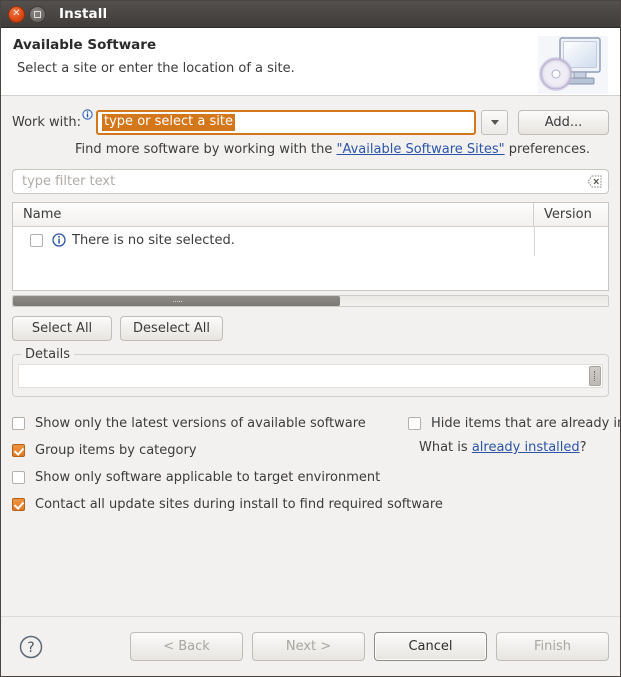  Describe the element at coordinates (168, 122) in the screenshot. I see `work-with-value: type or select a site` at that location.